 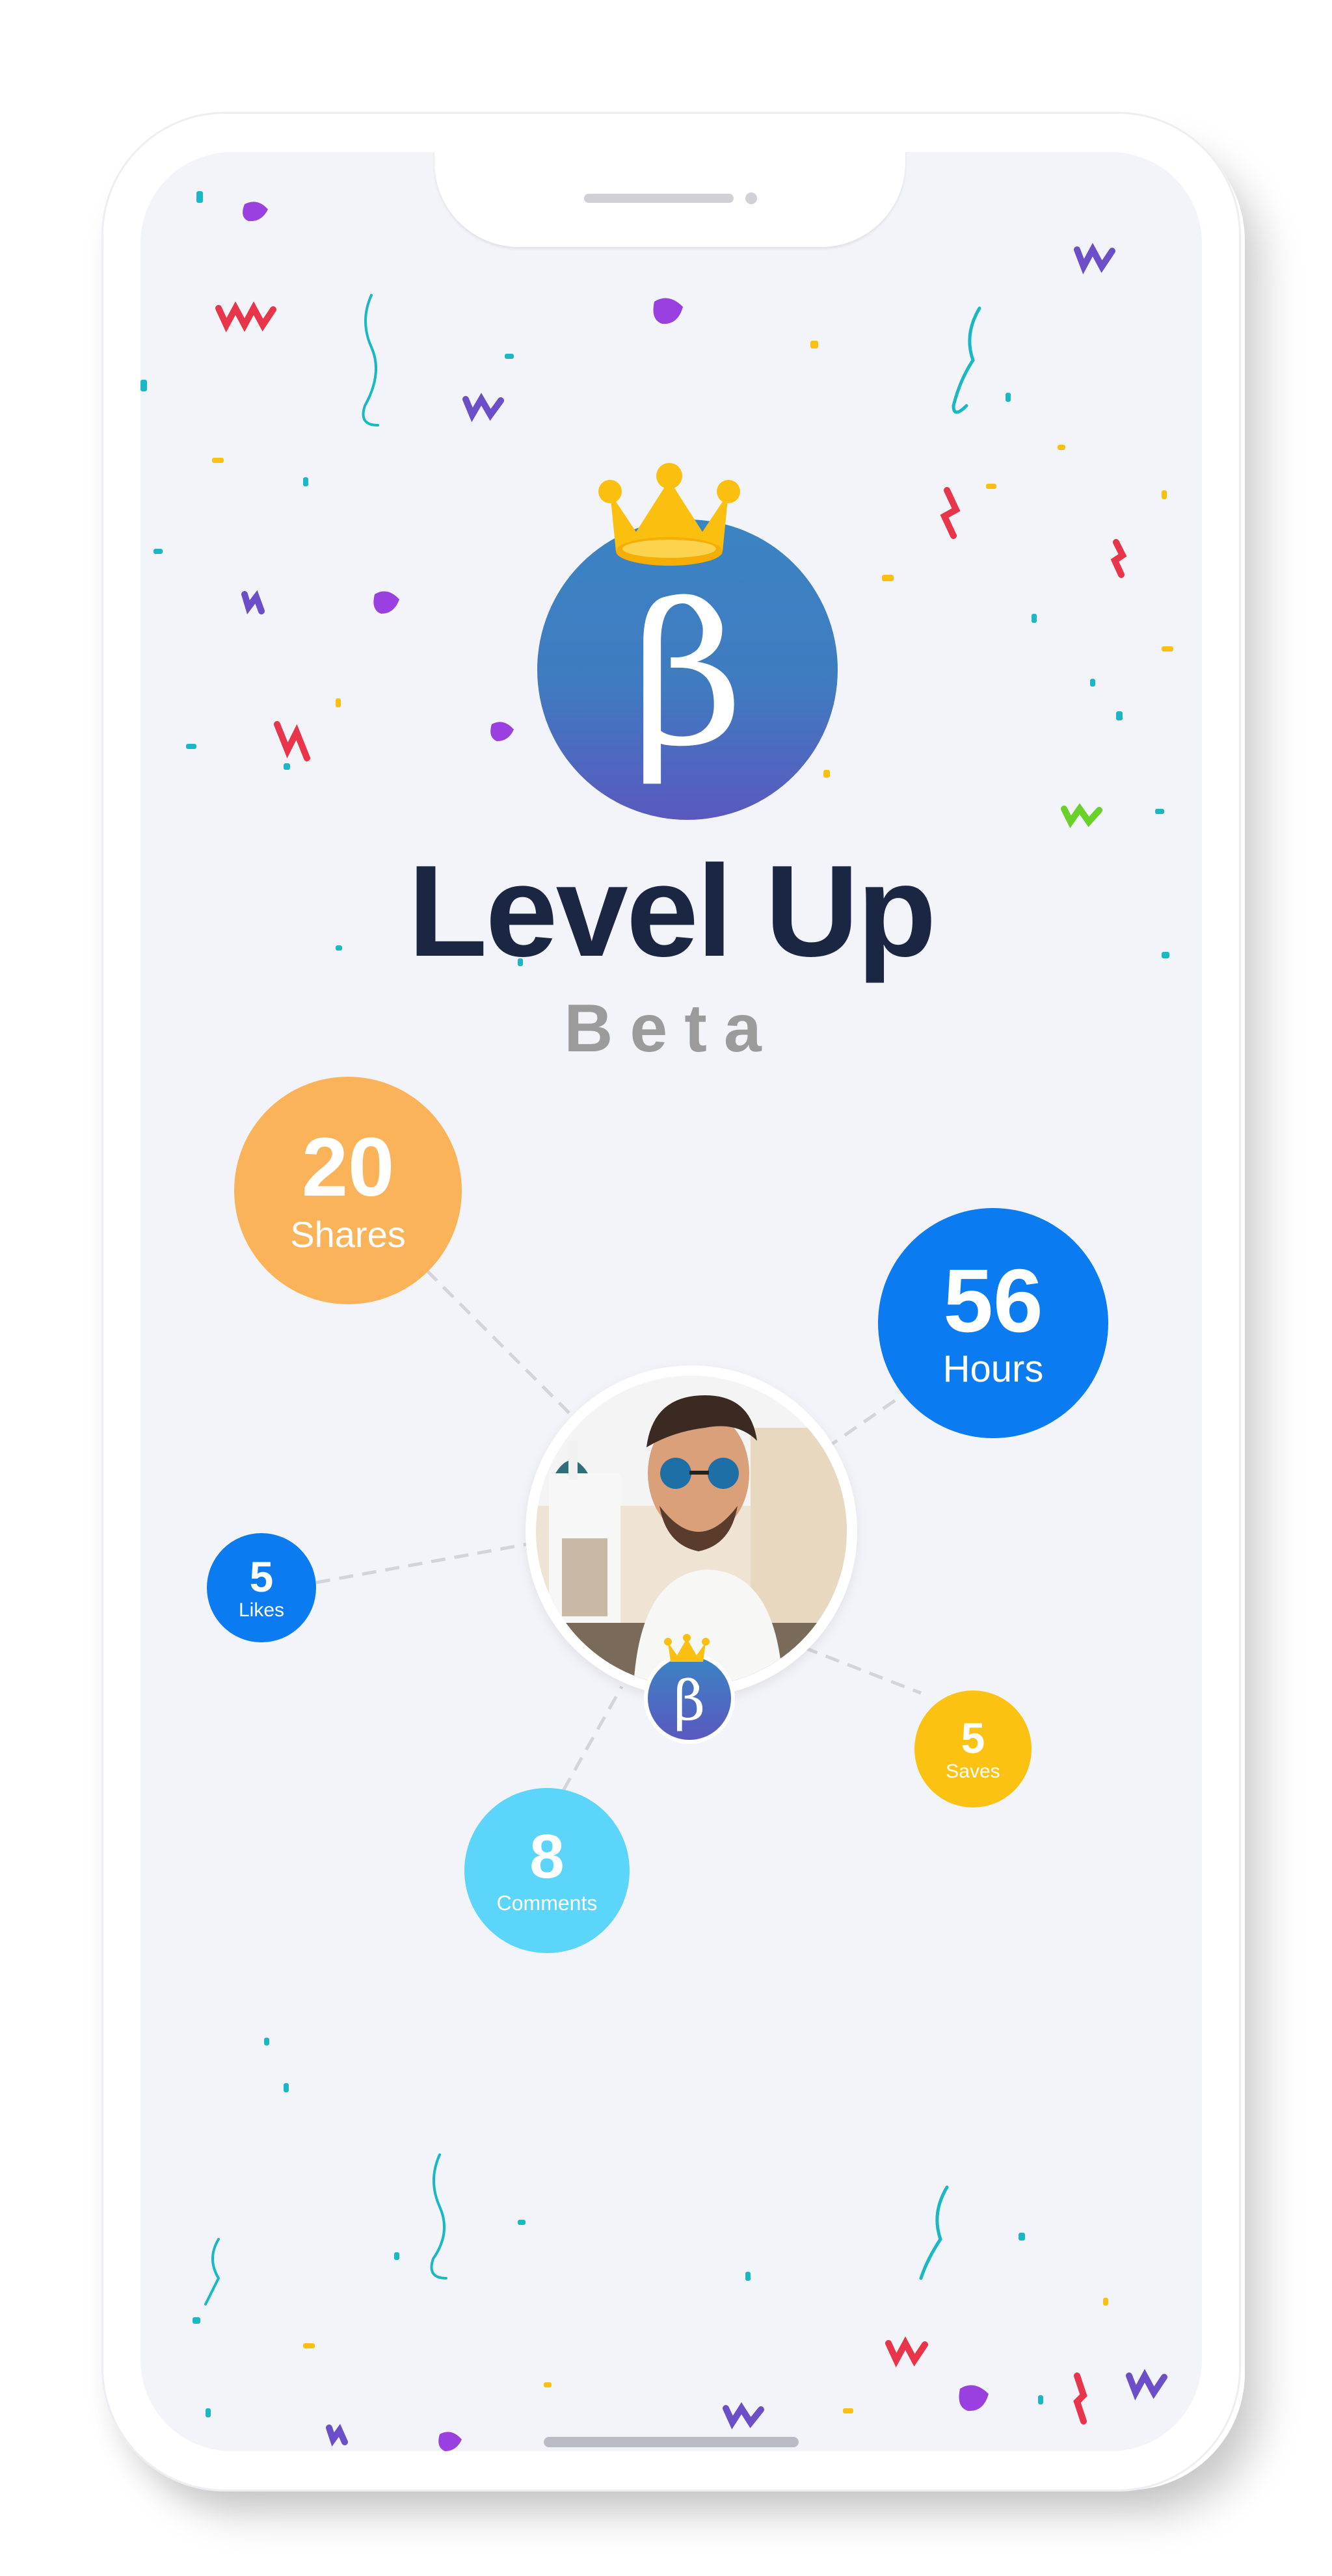 I want to click on stat-saves-value: 5, so click(x=973, y=1737).